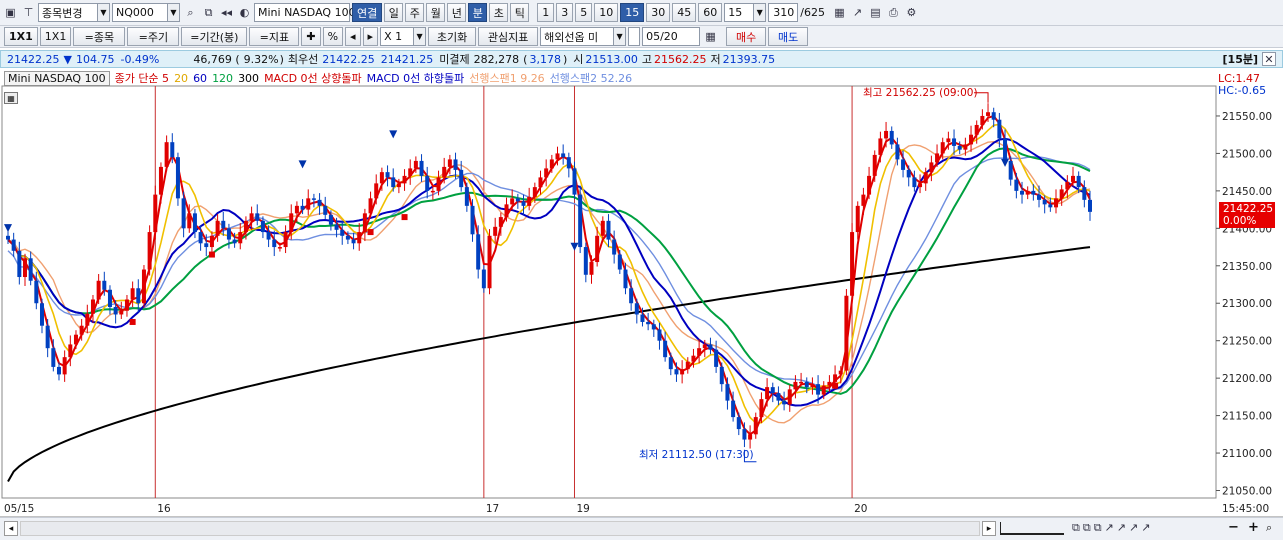 The image size is (1283, 540). Describe the element at coordinates (208, 12) in the screenshot. I see `copy-icon: ⧉` at that location.